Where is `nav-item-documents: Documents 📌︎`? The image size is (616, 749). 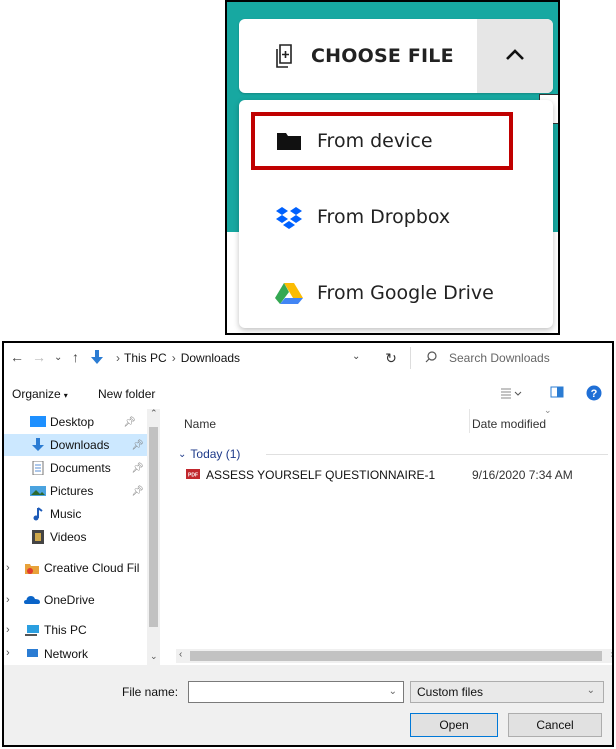 nav-item-documents: Documents 📌︎ is located at coordinates (76, 468).